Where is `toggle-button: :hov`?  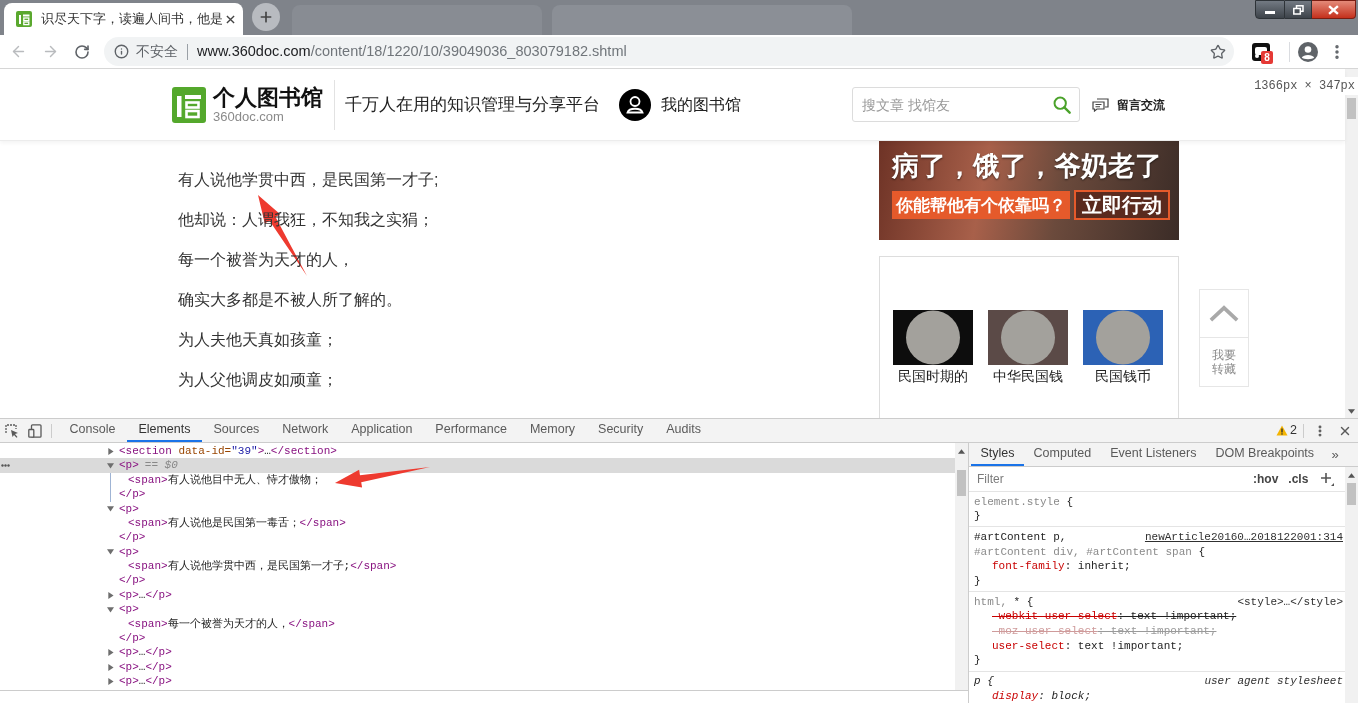 toggle-button: :hov is located at coordinates (1266, 479).